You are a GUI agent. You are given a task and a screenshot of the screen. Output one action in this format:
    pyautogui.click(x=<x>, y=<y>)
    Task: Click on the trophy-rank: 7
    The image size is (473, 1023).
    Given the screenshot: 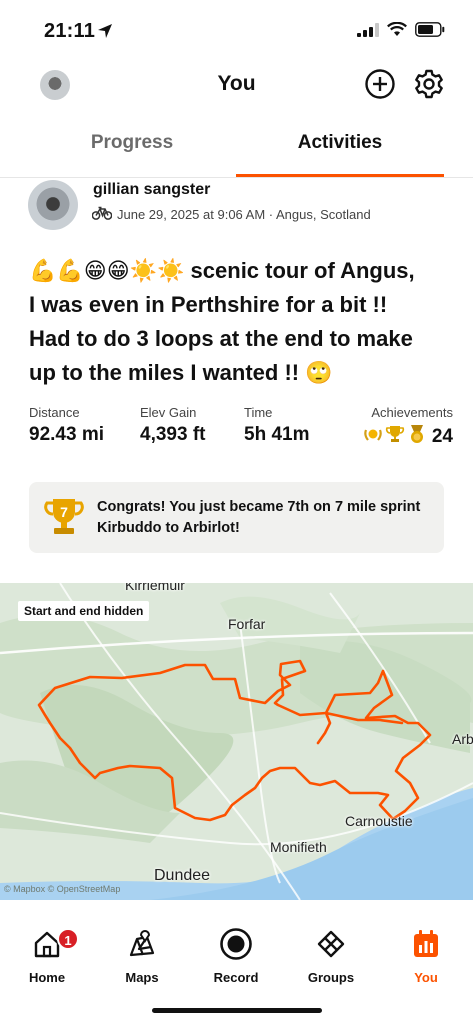 What is the action you would take?
    pyautogui.click(x=64, y=512)
    